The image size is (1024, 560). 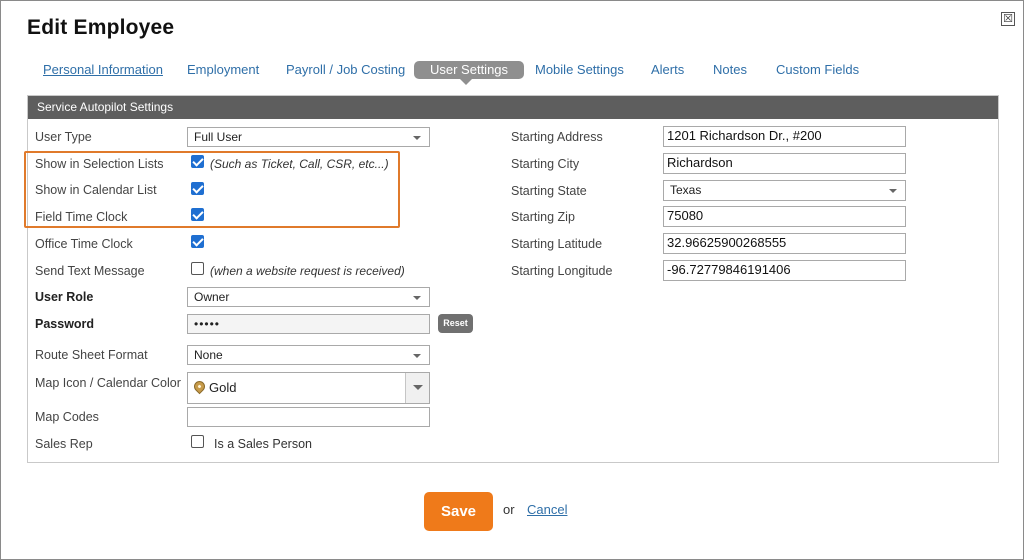 What do you see at coordinates (579, 69) in the screenshot?
I see `tab-mobile-settings: Mobile Settings` at bounding box center [579, 69].